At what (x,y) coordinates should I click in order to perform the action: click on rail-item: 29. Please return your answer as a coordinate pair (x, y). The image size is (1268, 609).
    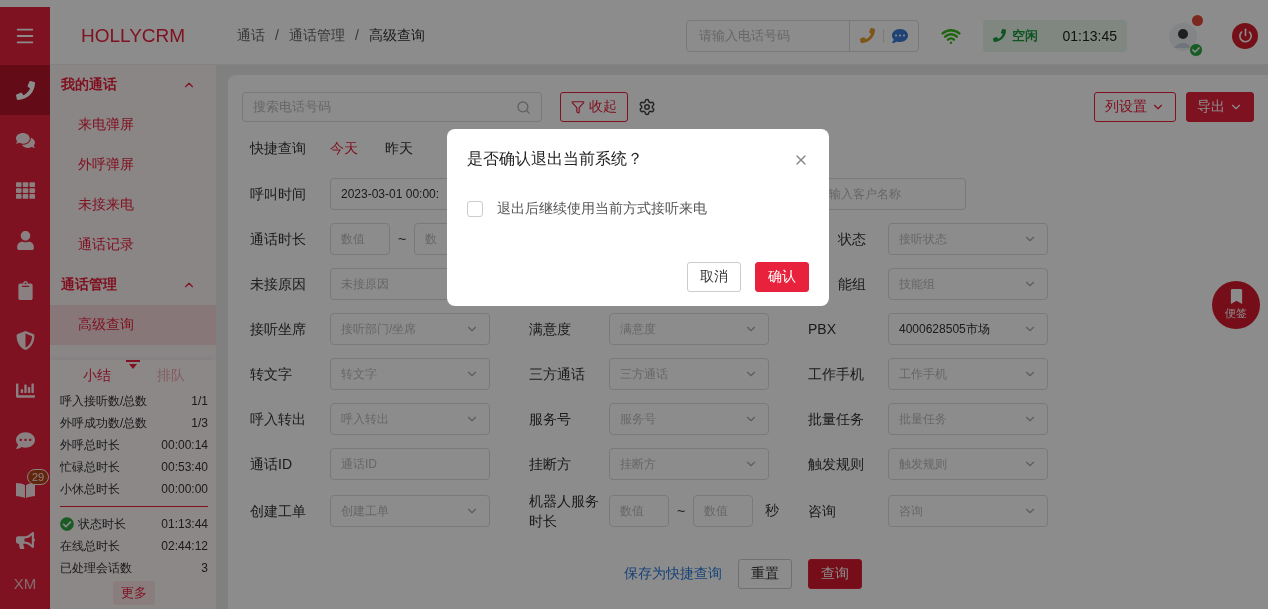
    Looking at the image, I should click on (25, 490).